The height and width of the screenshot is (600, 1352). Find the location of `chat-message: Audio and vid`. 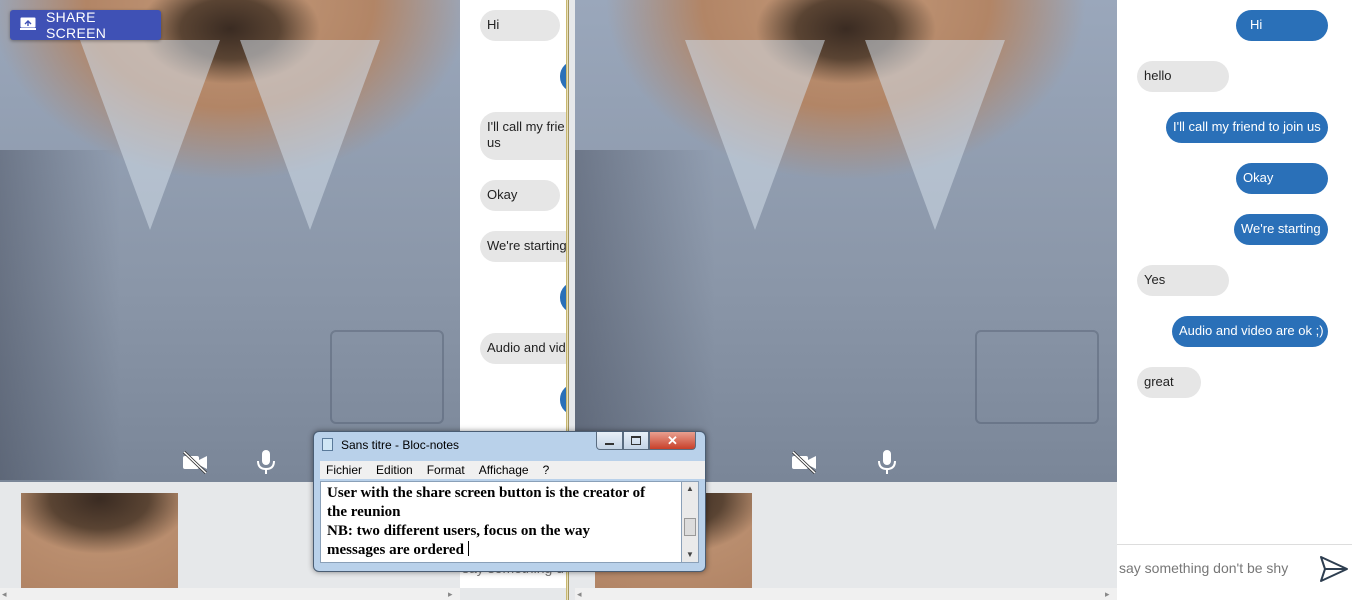

chat-message: Audio and vid is located at coordinates (523, 348).